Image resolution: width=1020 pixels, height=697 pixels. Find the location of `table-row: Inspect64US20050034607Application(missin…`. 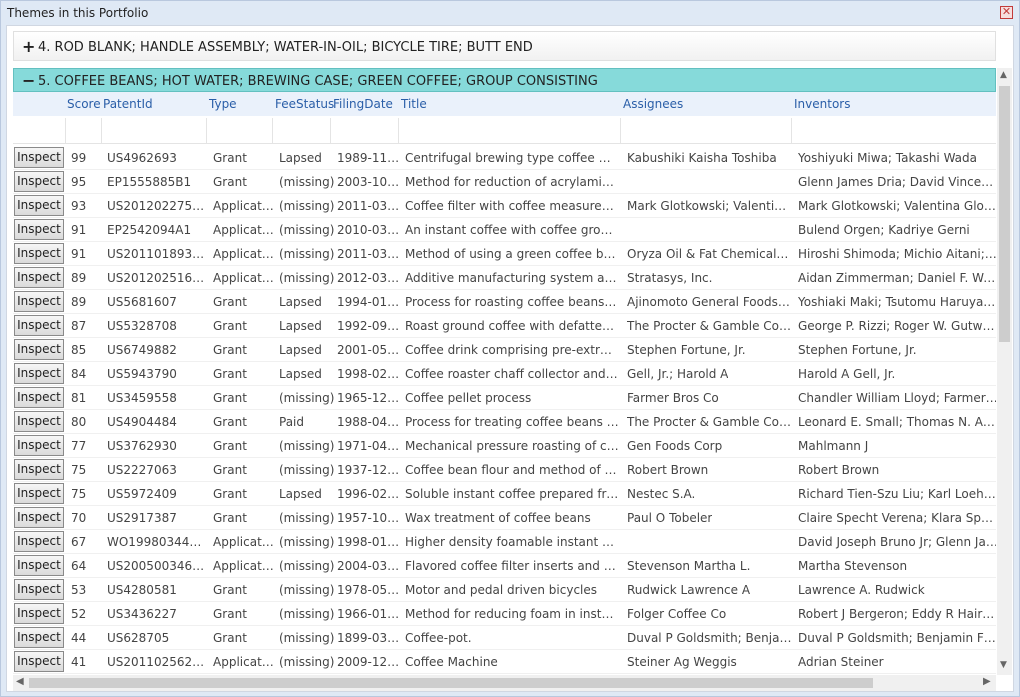

table-row: Inspect64US20050034607Application(missin… is located at coordinates (504, 566).